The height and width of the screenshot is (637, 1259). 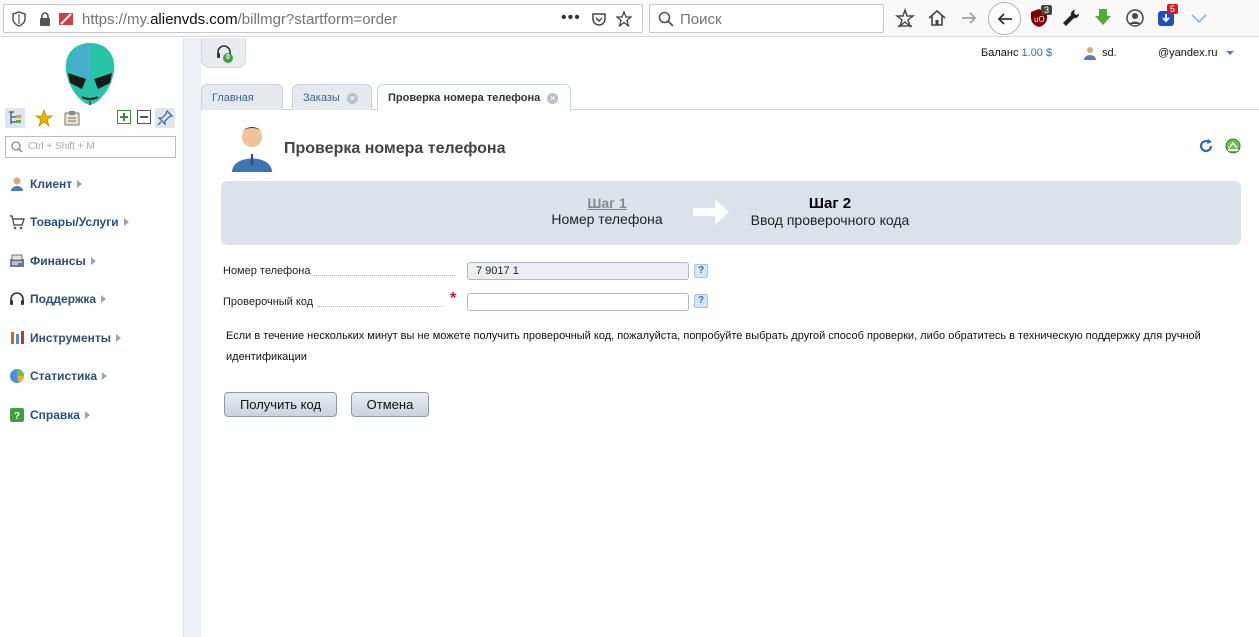 I want to click on sidebar-search-input: Ctrl + Shift + M, so click(x=90, y=147).